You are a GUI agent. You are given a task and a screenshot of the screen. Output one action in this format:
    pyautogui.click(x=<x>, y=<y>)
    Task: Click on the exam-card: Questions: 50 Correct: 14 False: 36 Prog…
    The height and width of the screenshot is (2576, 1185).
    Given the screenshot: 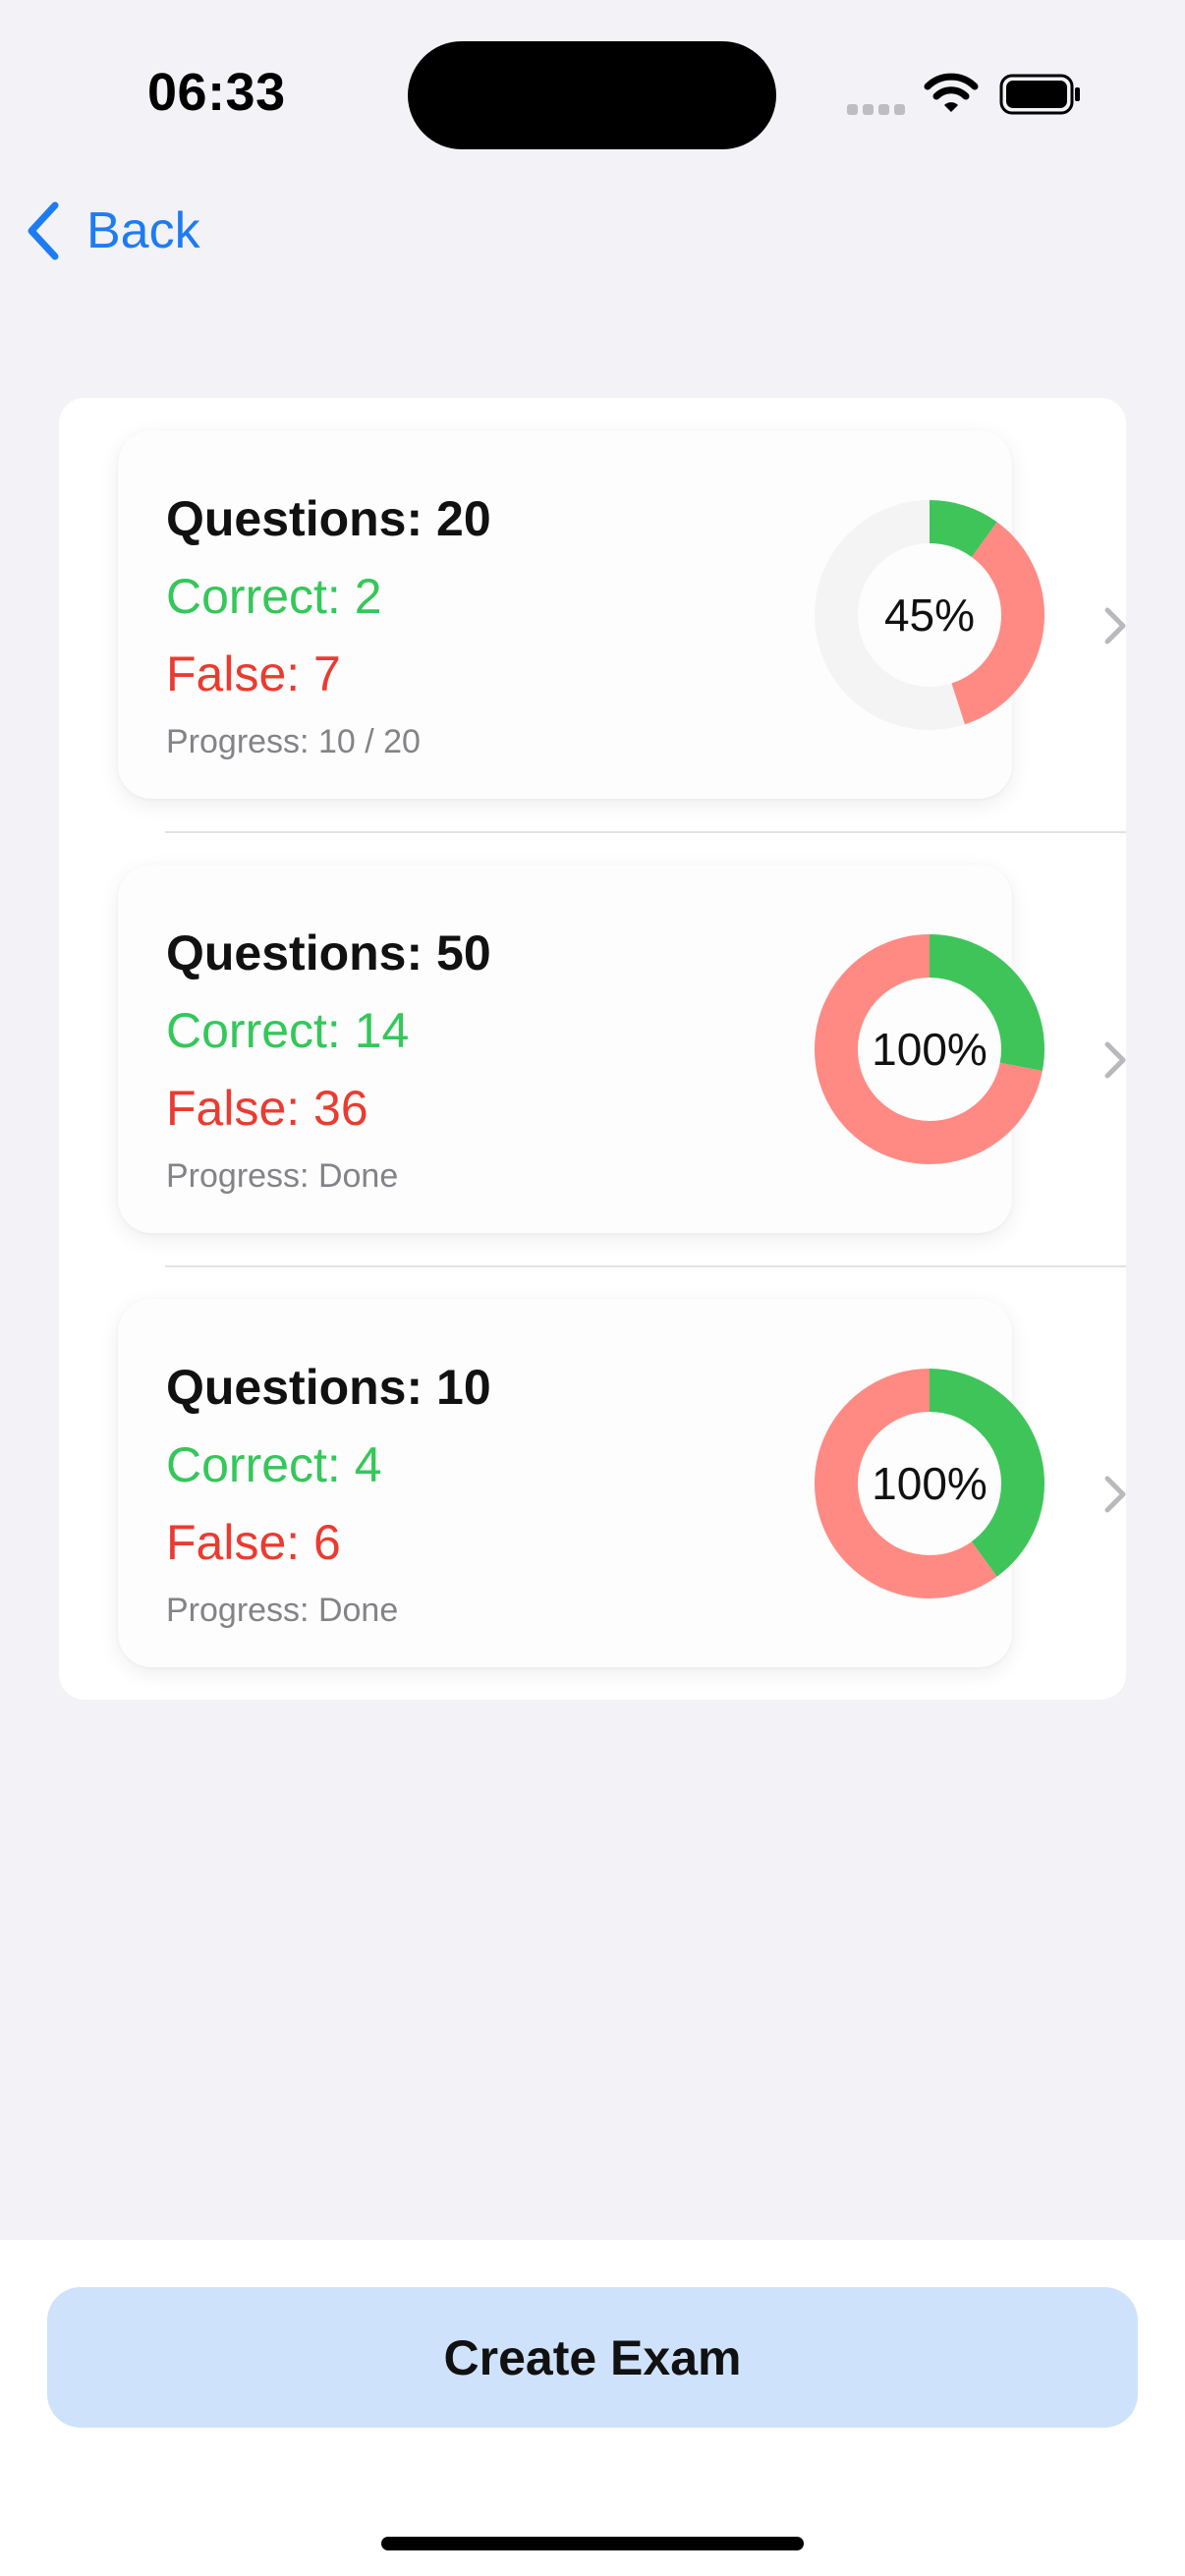 What is the action you would take?
    pyautogui.click(x=622, y=1049)
    